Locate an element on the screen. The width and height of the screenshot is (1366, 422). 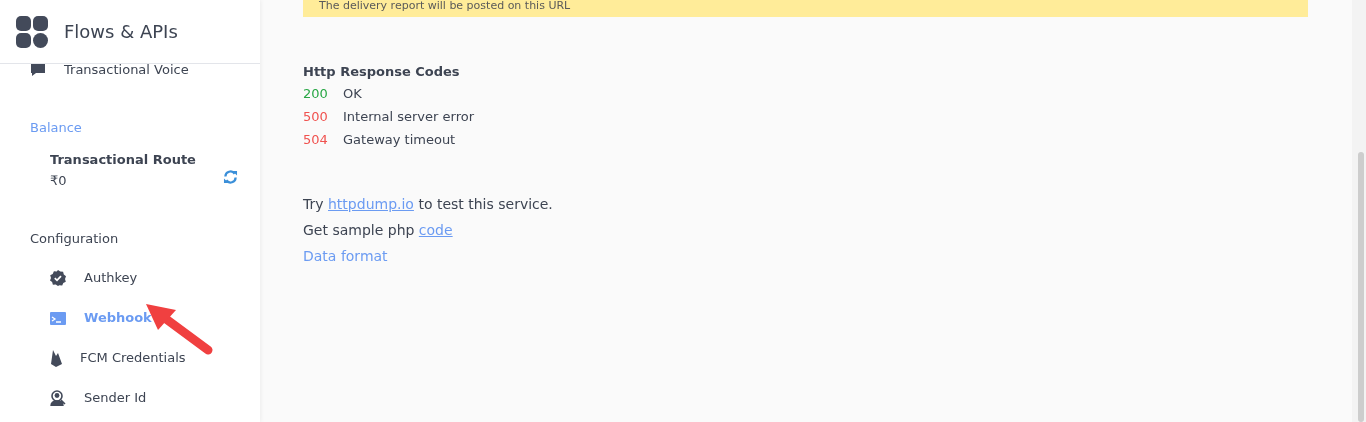
notice-text: The delivery report will be posted on this URL is located at coordinates (805, 8).